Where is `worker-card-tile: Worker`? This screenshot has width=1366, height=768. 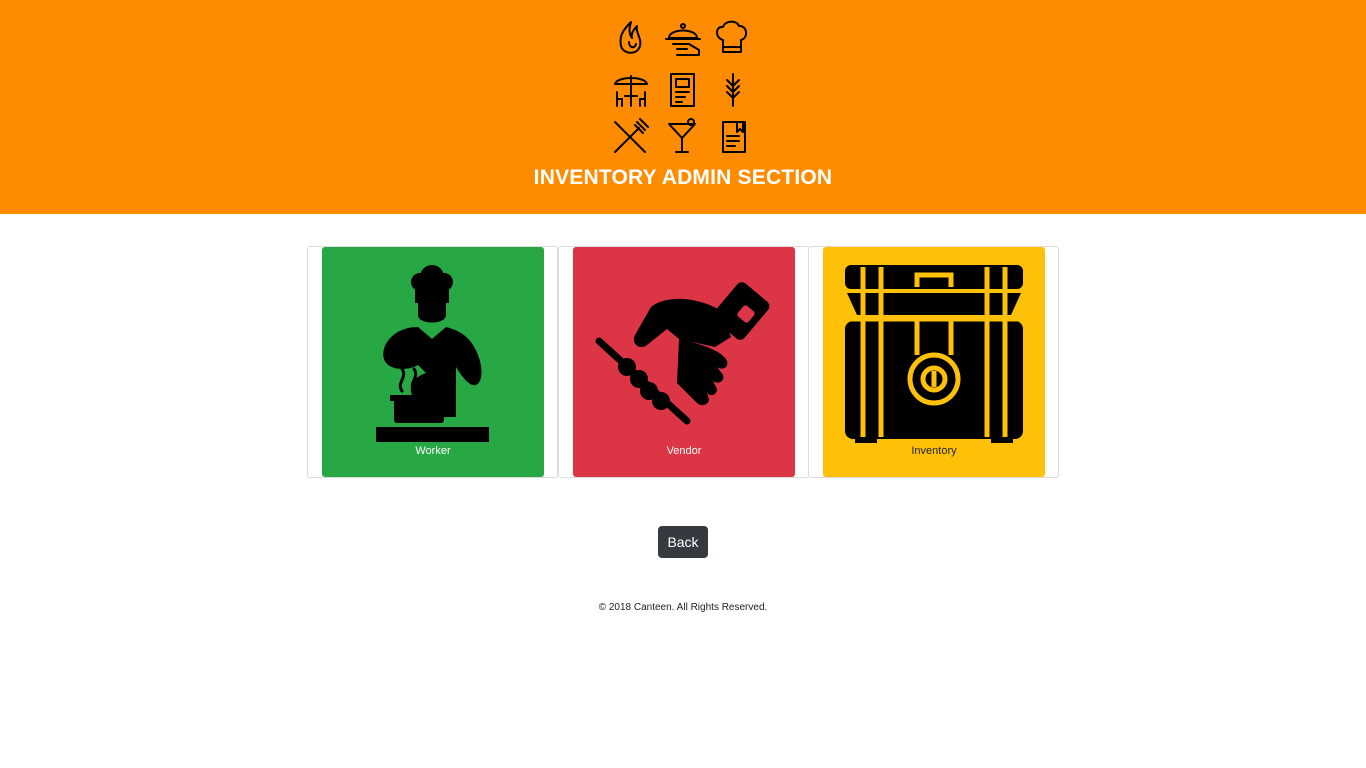
worker-card-tile: Worker is located at coordinates (433, 362).